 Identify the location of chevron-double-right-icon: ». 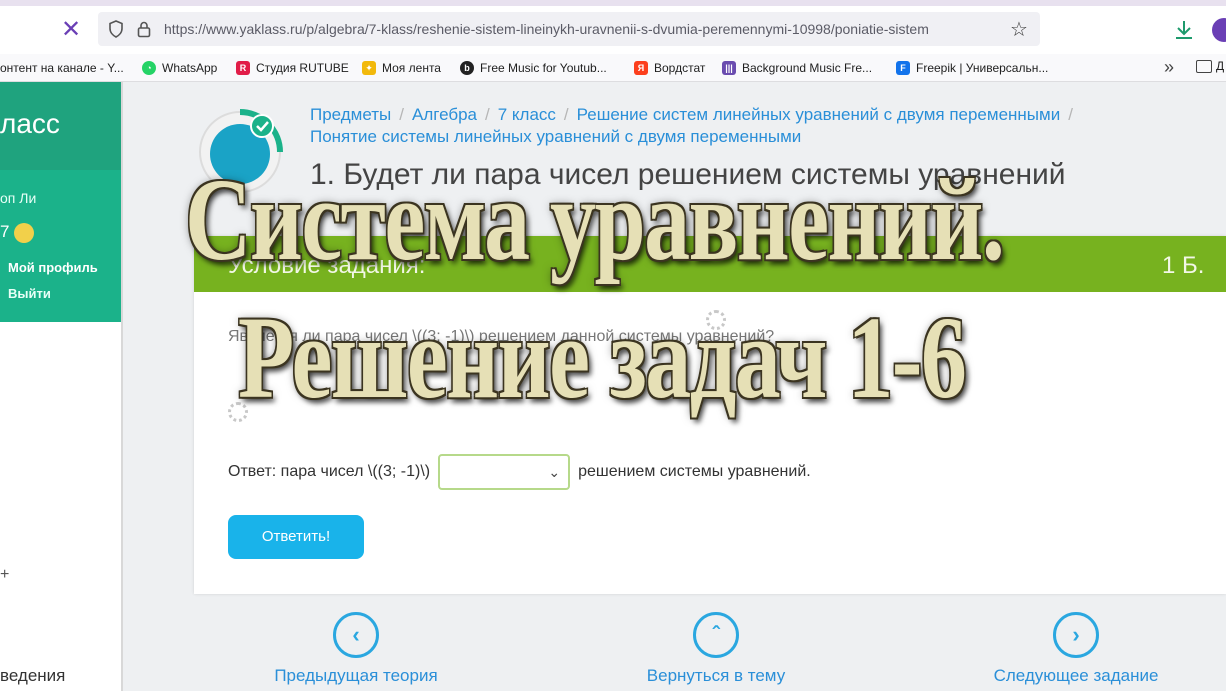
(1169, 67).